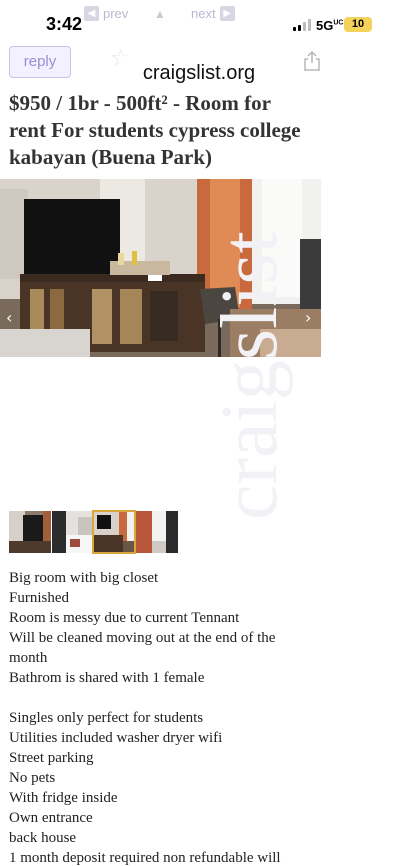 The height and width of the screenshot is (866, 400). I want to click on description-line: Utilities included washer dryer wifi, so click(116, 738).